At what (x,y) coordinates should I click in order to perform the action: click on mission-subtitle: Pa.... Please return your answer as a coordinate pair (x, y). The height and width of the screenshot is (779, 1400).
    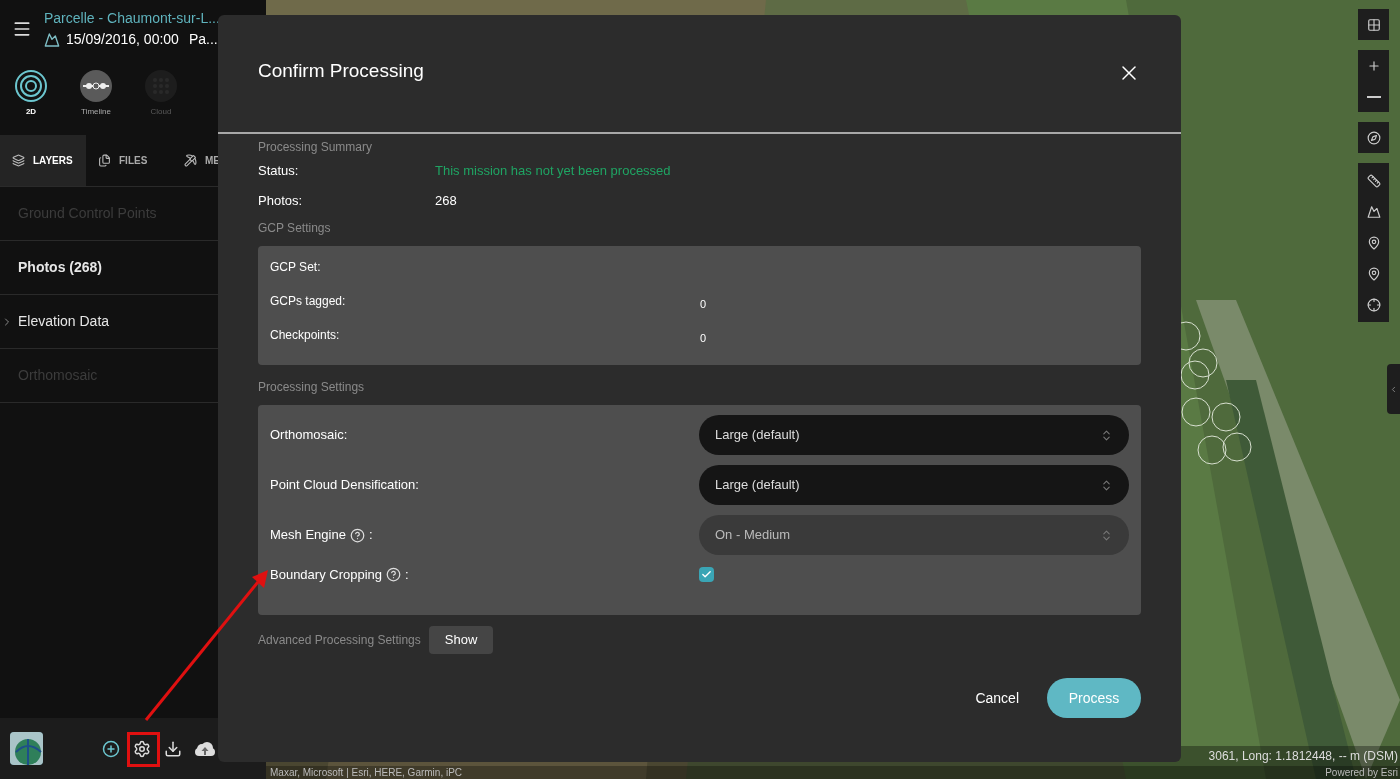
    Looking at the image, I should click on (203, 39).